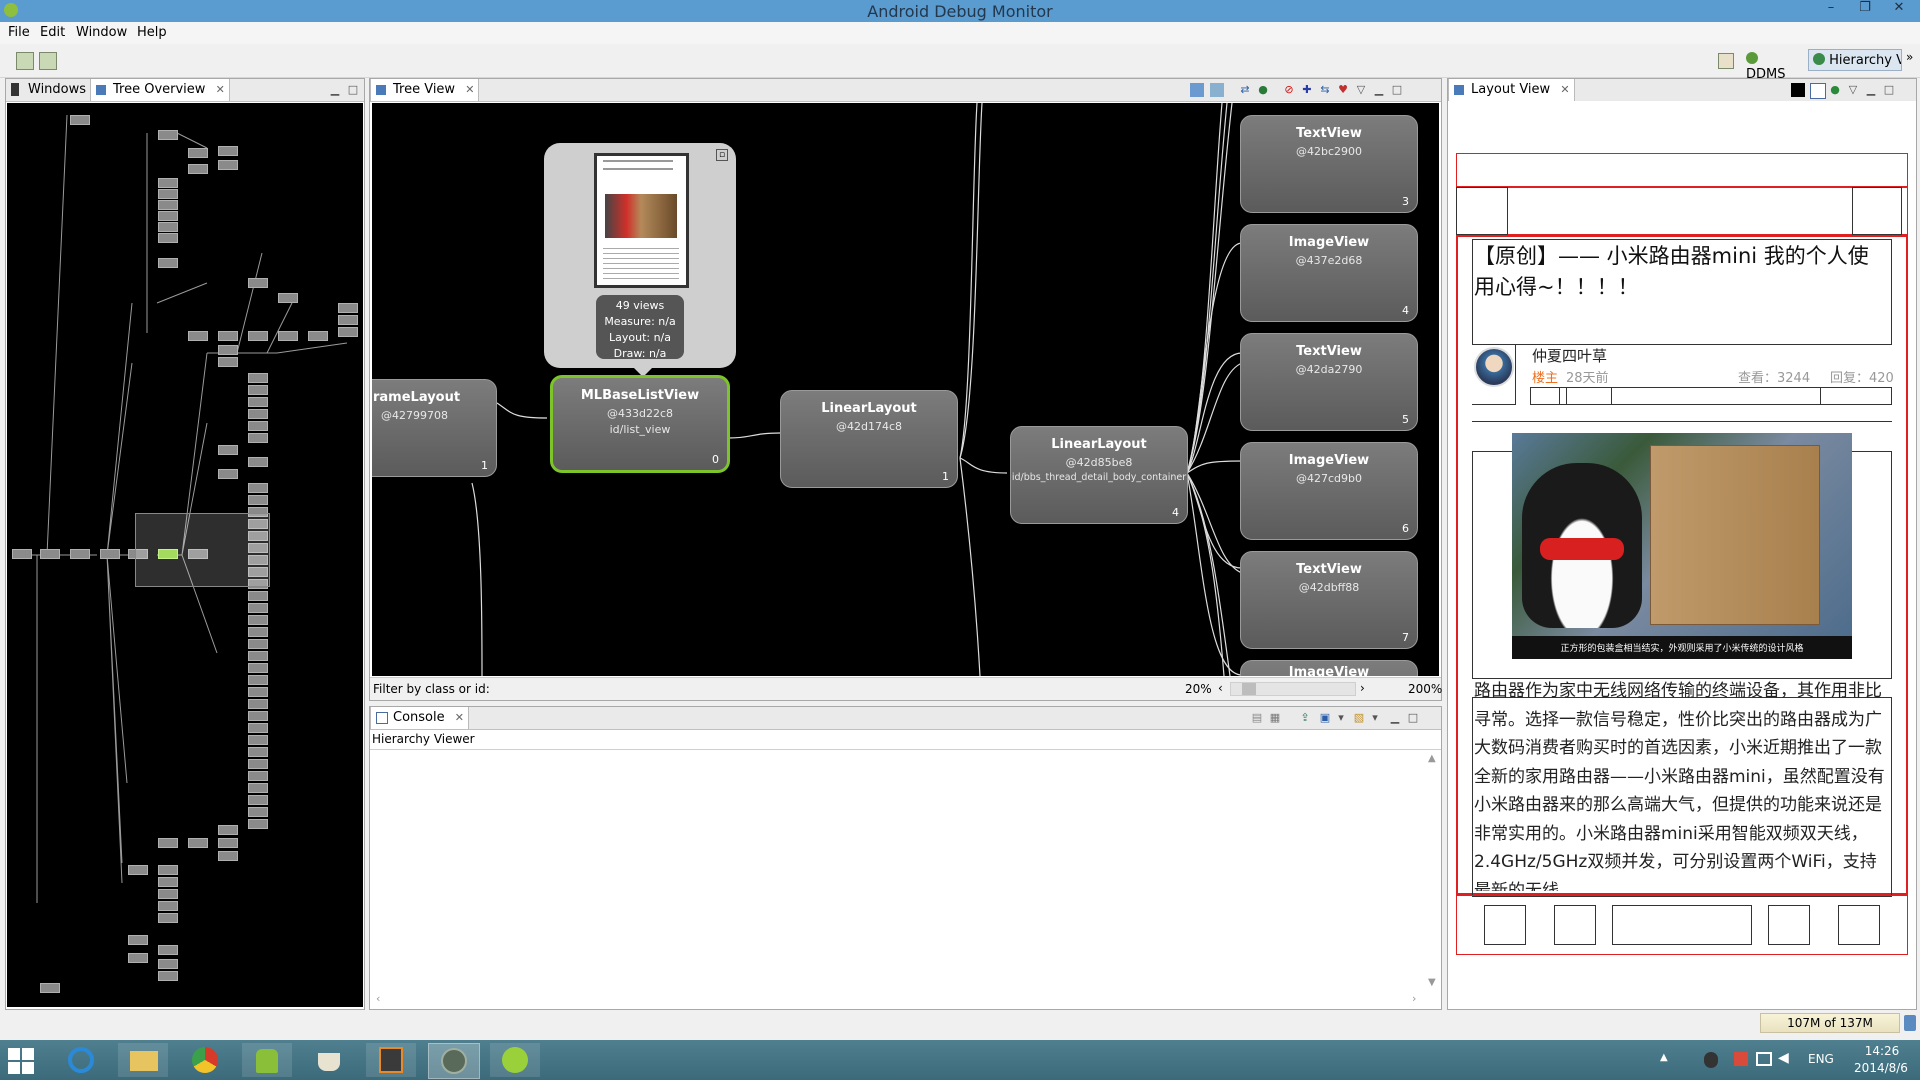  I want to click on language-indicator: ENG, so click(1821, 1059).